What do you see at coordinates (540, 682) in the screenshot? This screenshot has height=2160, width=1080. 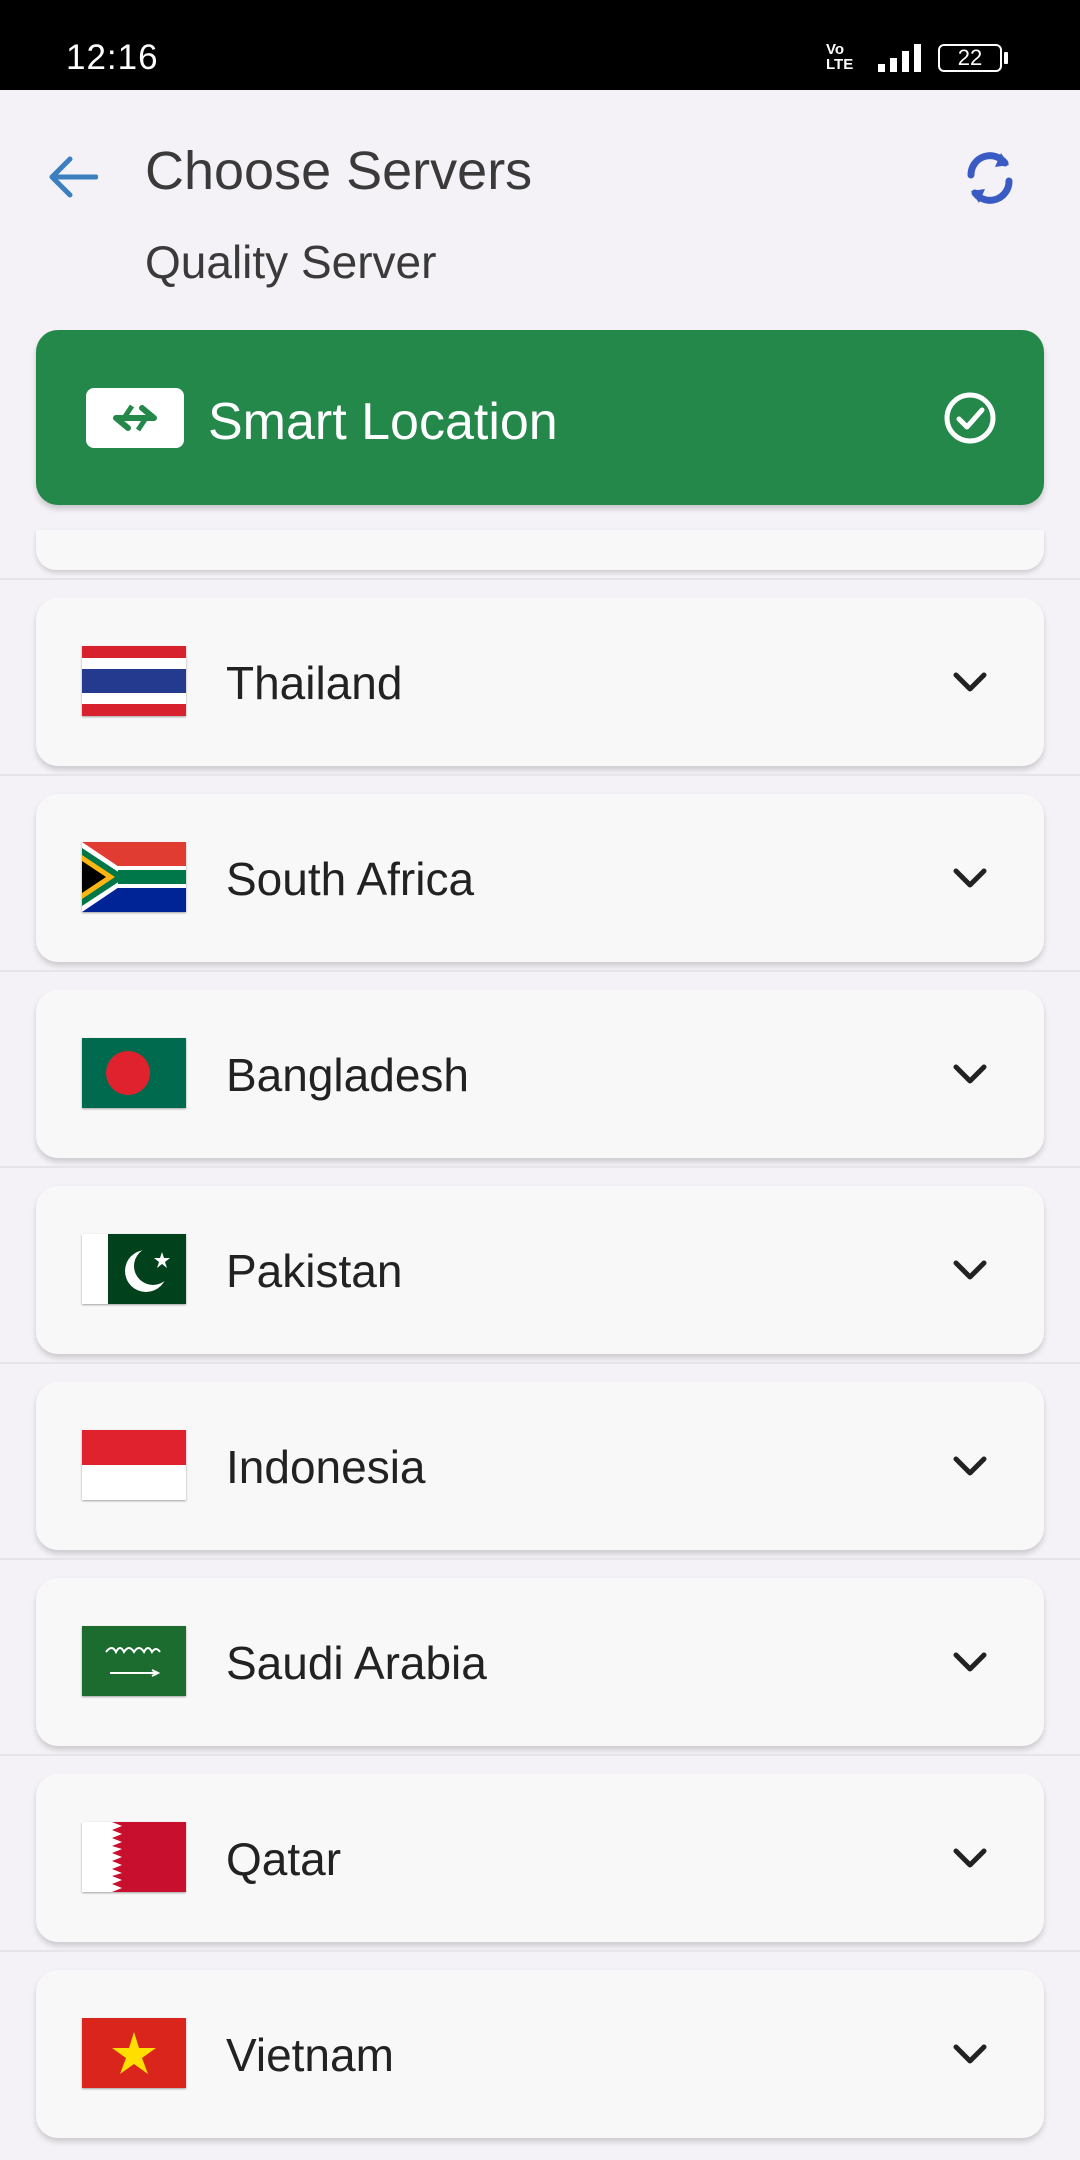 I see `server-item-thailand: Thailand` at bounding box center [540, 682].